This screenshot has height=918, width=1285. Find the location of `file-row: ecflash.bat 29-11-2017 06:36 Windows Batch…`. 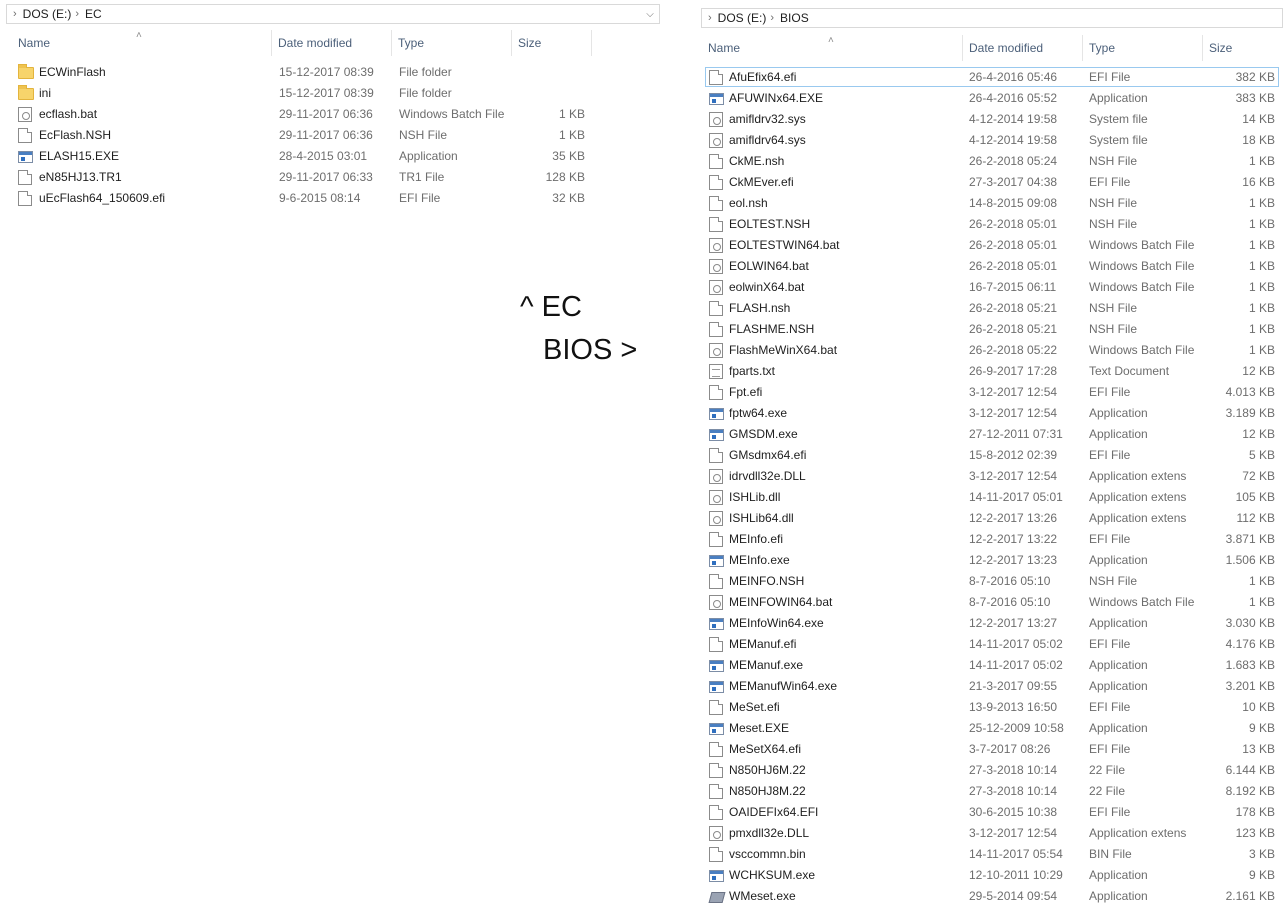

file-row: ecflash.bat 29-11-2017 06:36 Windows Batch… is located at coordinates (331, 114).